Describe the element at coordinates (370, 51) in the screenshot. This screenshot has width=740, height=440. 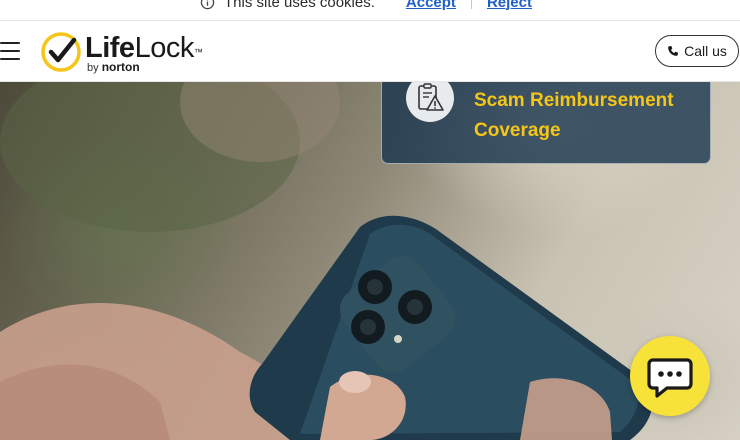
I see `site-header: LifeLock™ by norton Call us` at that location.